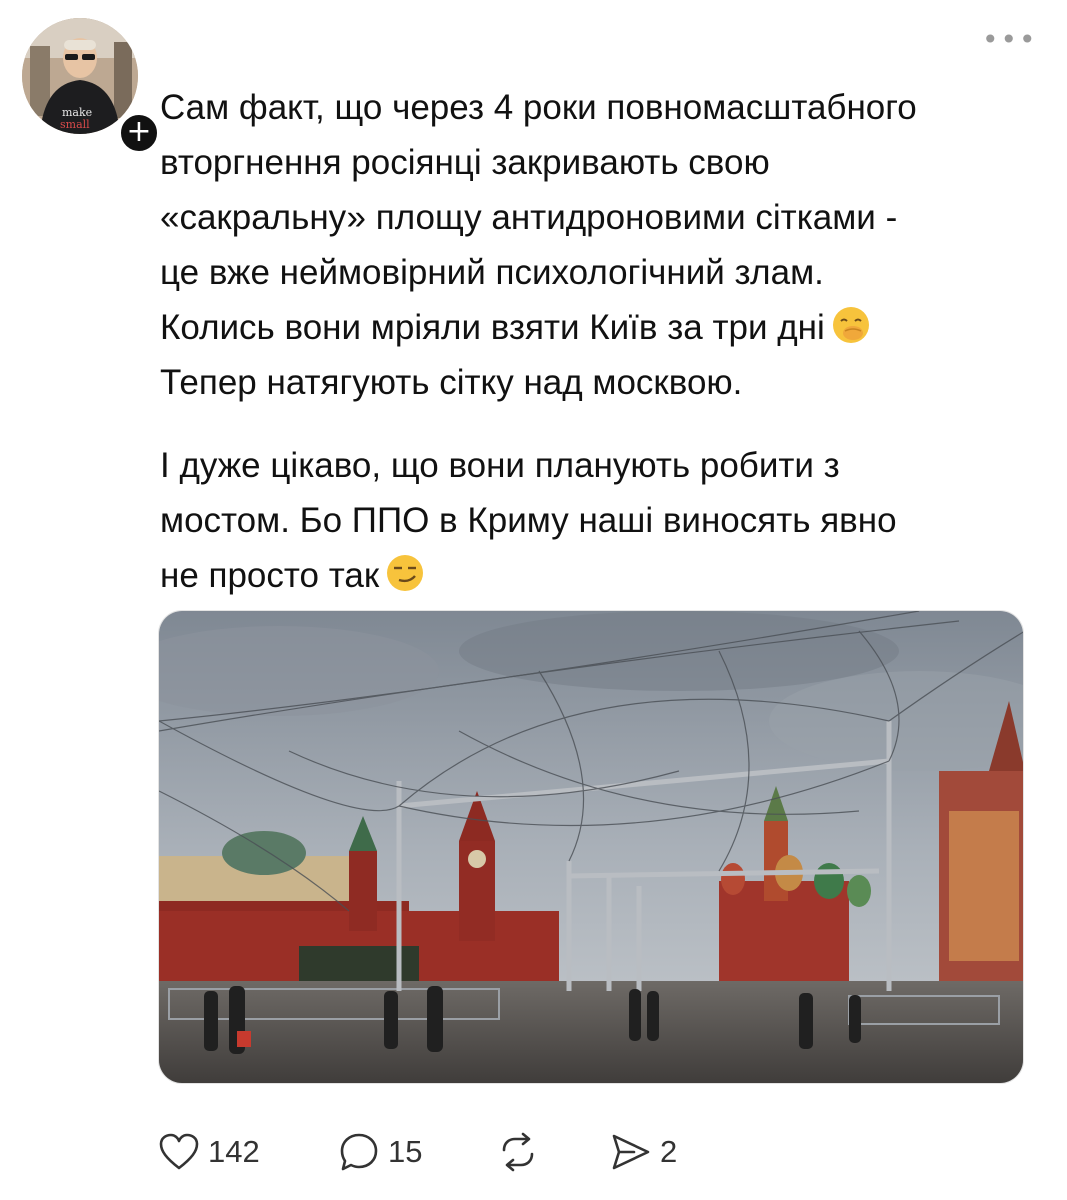 This screenshot has height=1200, width=1067. What do you see at coordinates (492, 272) in the screenshot?
I see `text-line: це вже неймовірний психологічний злам.` at bounding box center [492, 272].